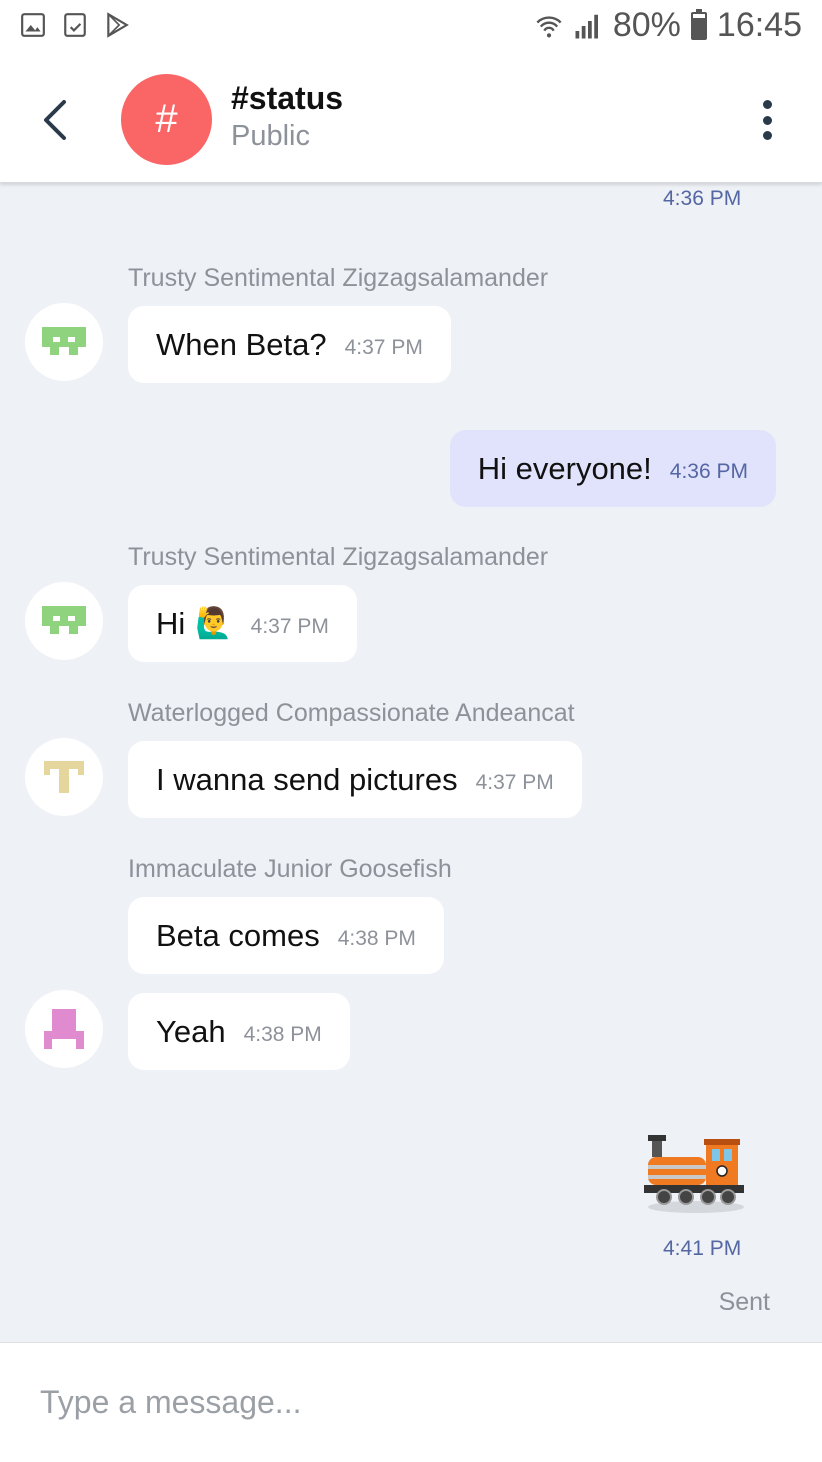 The height and width of the screenshot is (1462, 822). I want to click on message-input, so click(410, 1402).